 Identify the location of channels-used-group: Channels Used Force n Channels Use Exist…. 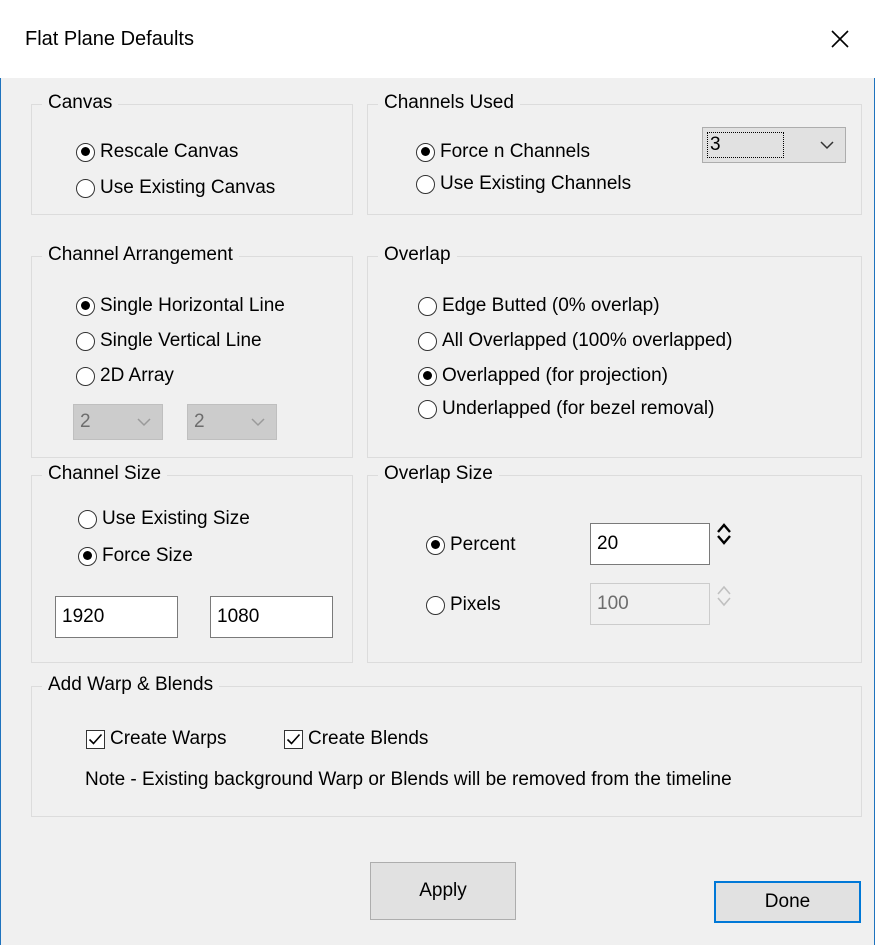
(614, 153).